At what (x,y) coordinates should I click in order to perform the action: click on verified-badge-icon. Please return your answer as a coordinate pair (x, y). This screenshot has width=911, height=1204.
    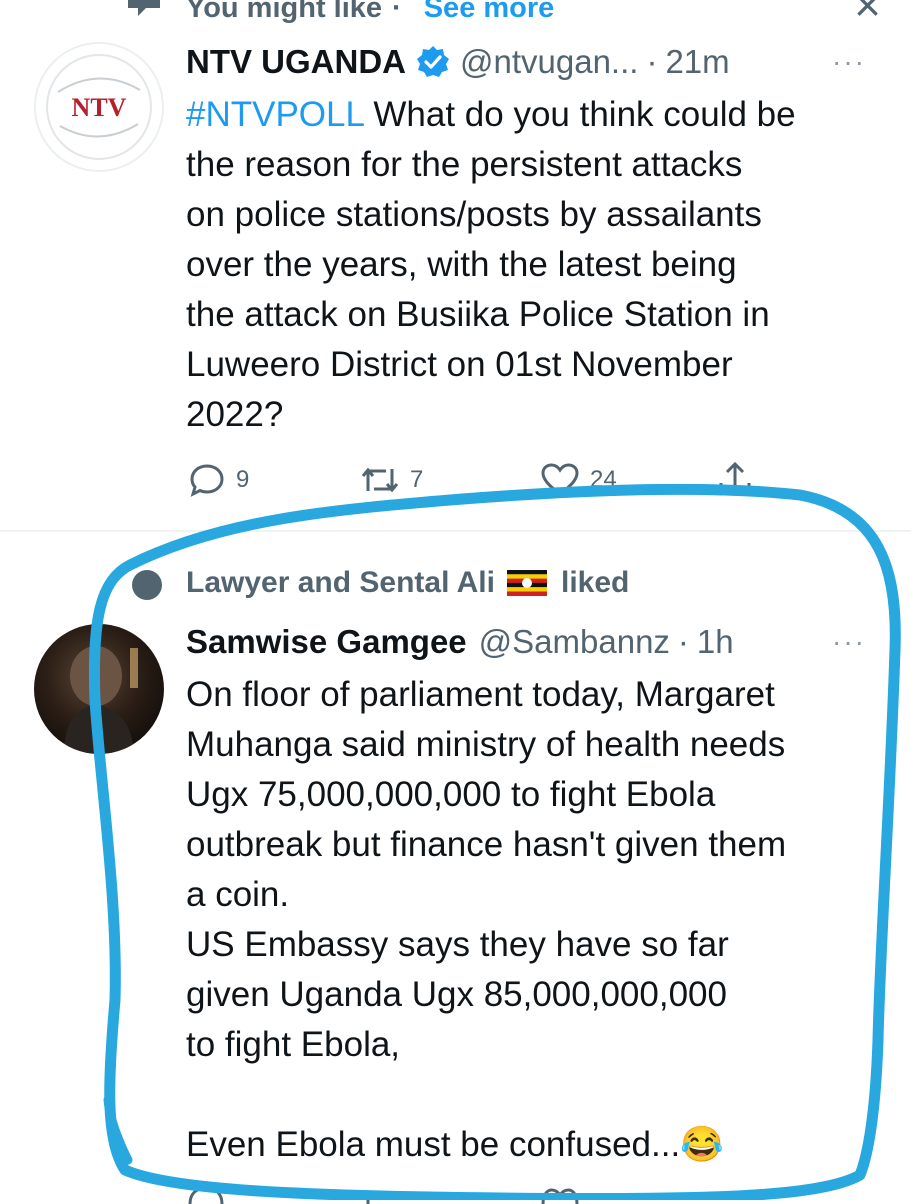
    Looking at the image, I should click on (433, 61).